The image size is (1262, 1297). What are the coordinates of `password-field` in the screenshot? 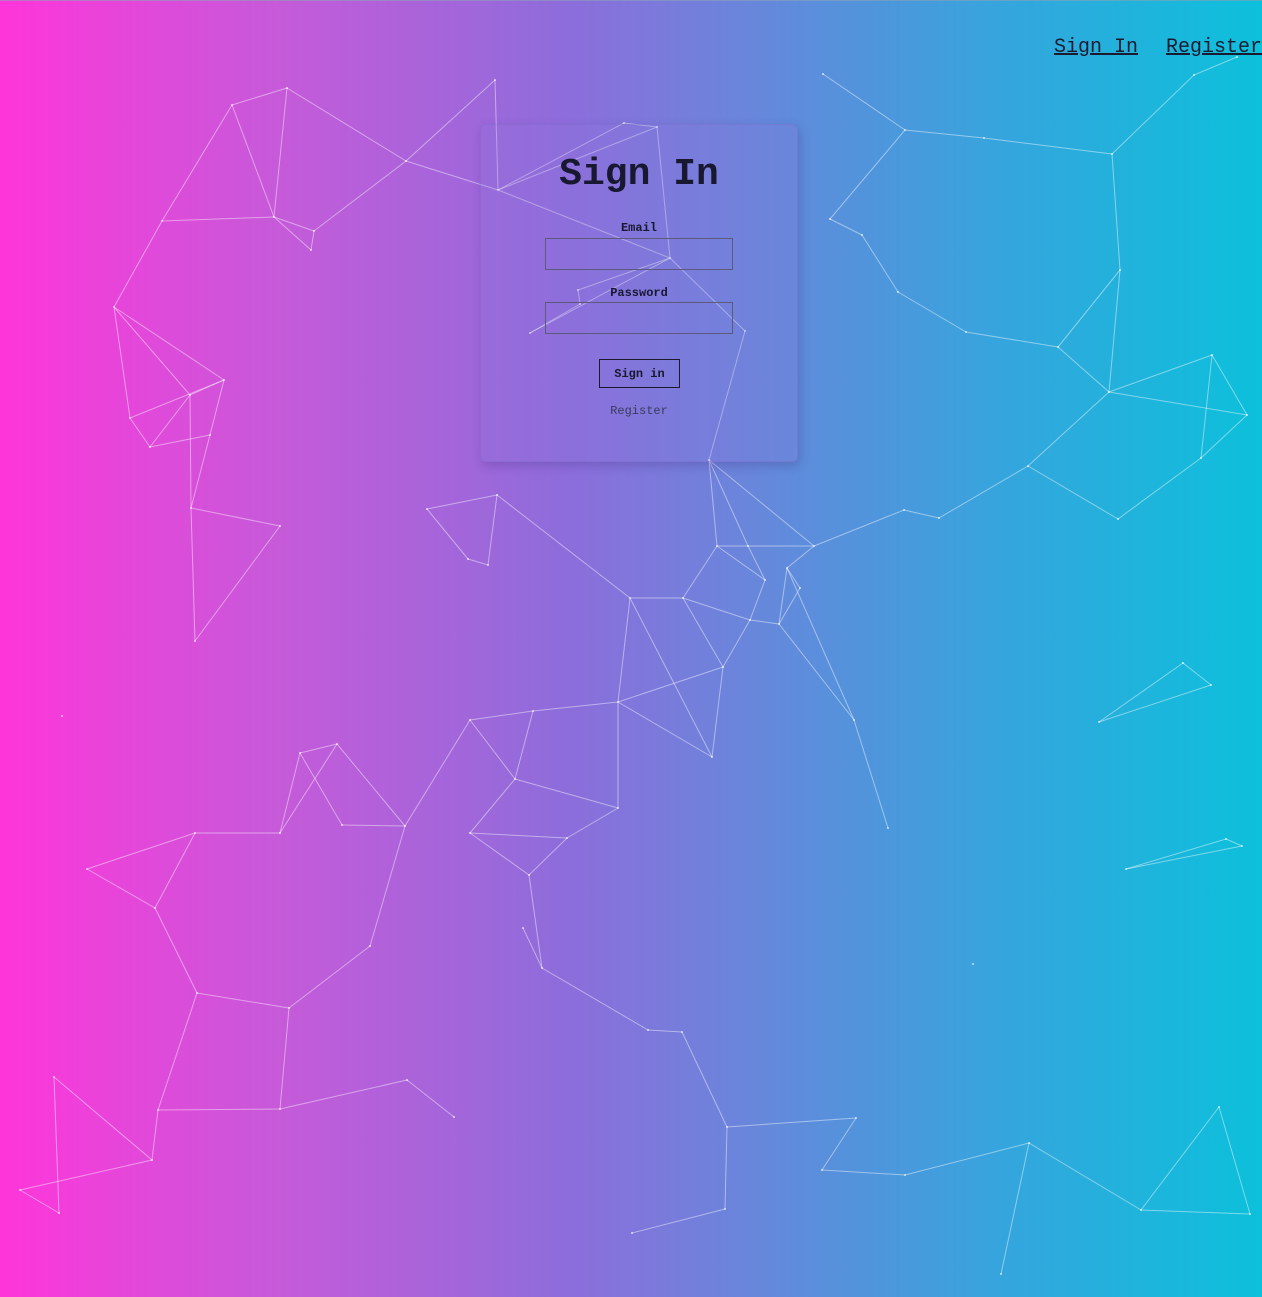 It's located at (639, 318).